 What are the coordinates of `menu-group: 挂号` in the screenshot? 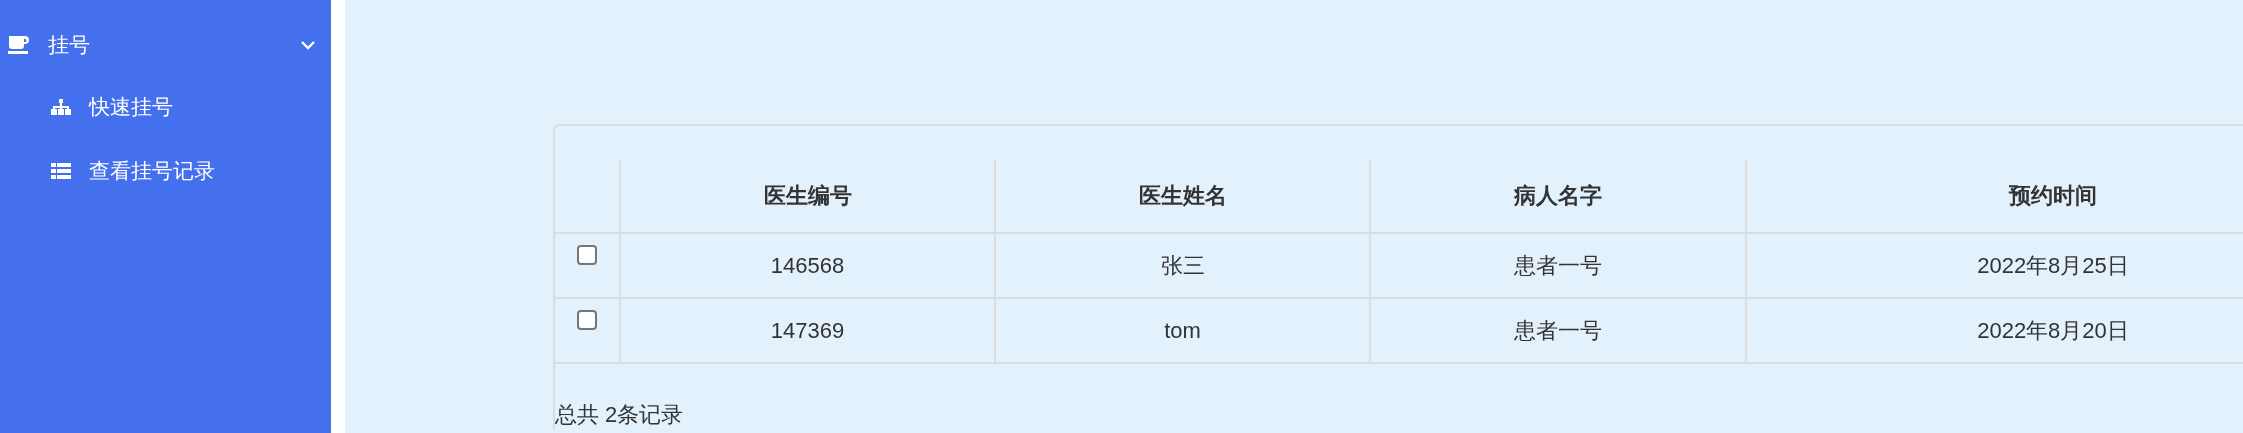 It's located at (165, 45).